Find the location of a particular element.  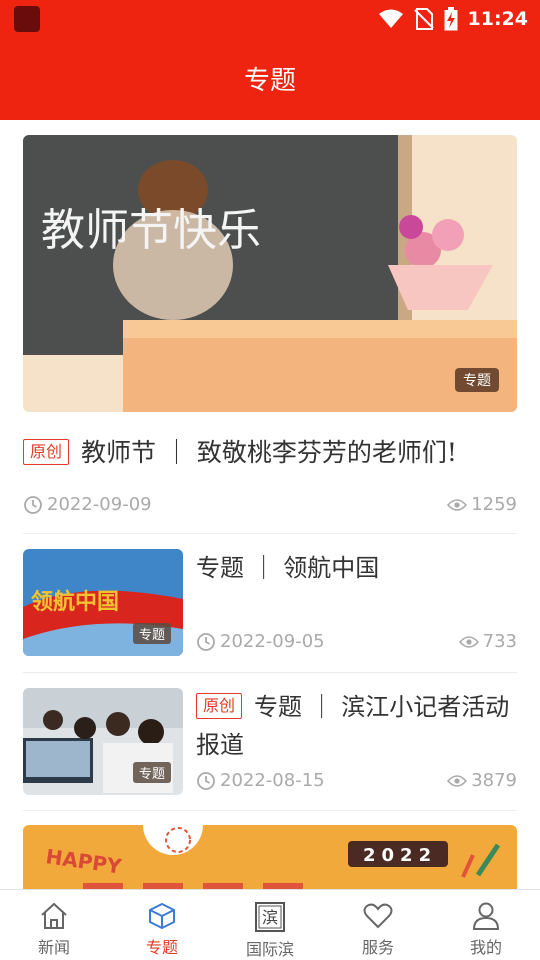

list-item-title: 专题 ｜ 领航中国 is located at coordinates (357, 568).